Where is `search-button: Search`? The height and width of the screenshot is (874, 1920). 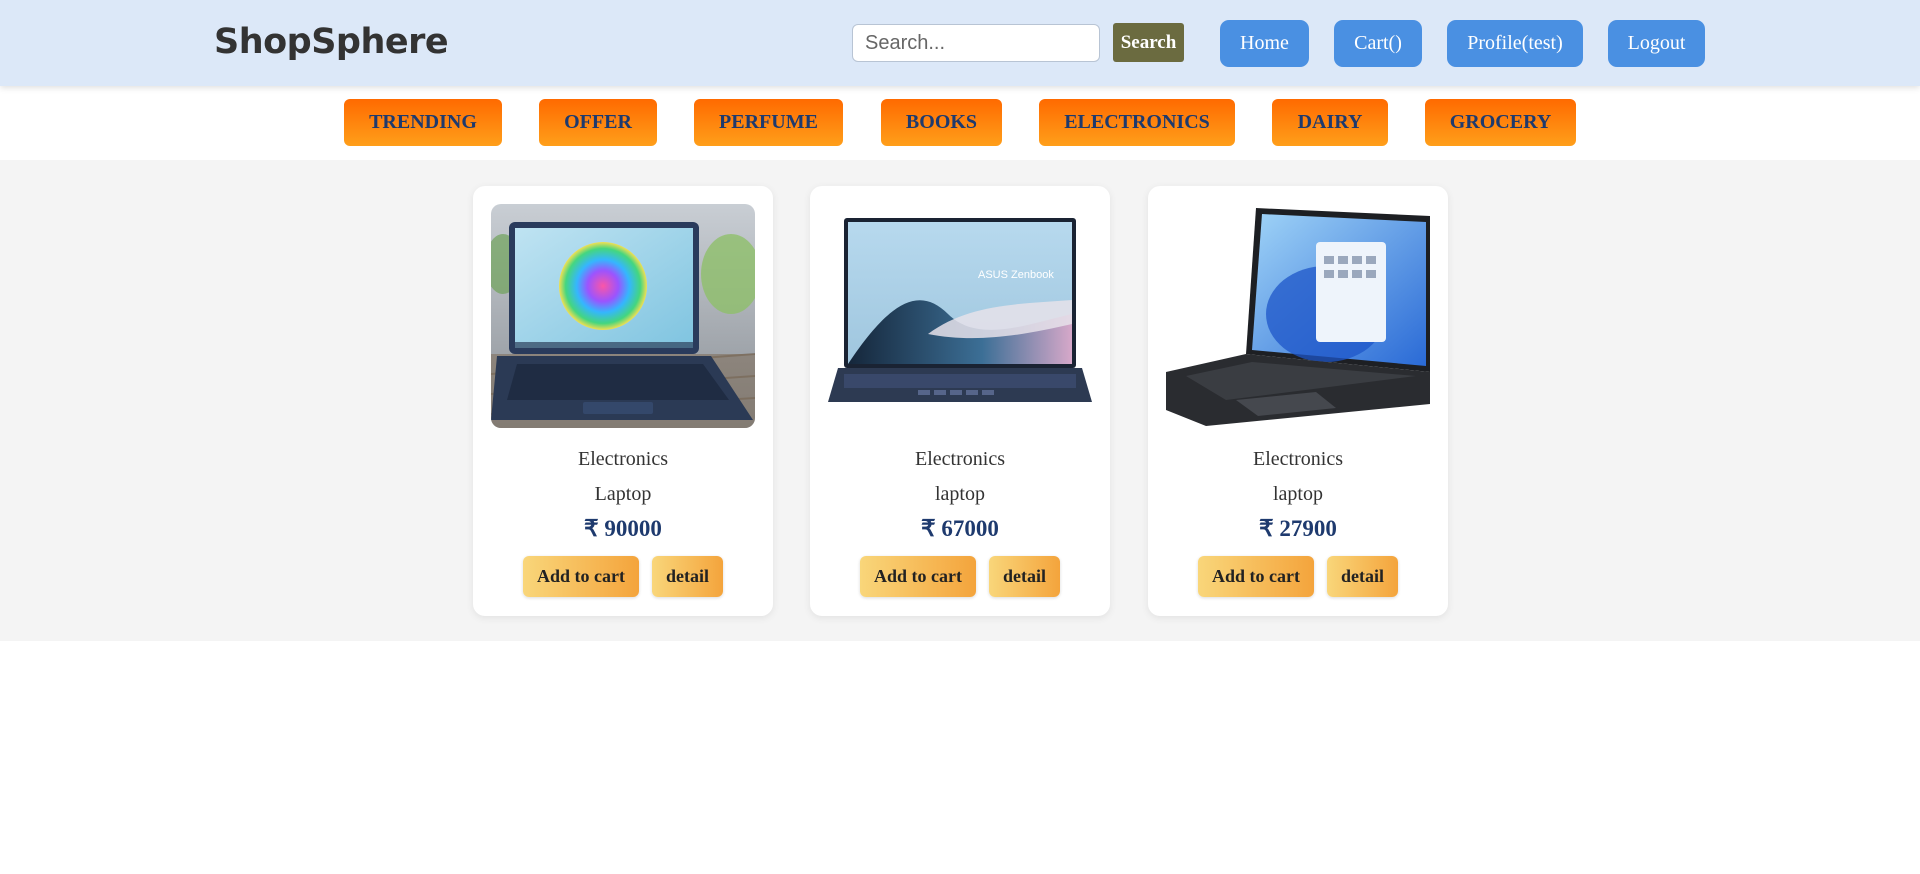 search-button: Search is located at coordinates (1148, 42).